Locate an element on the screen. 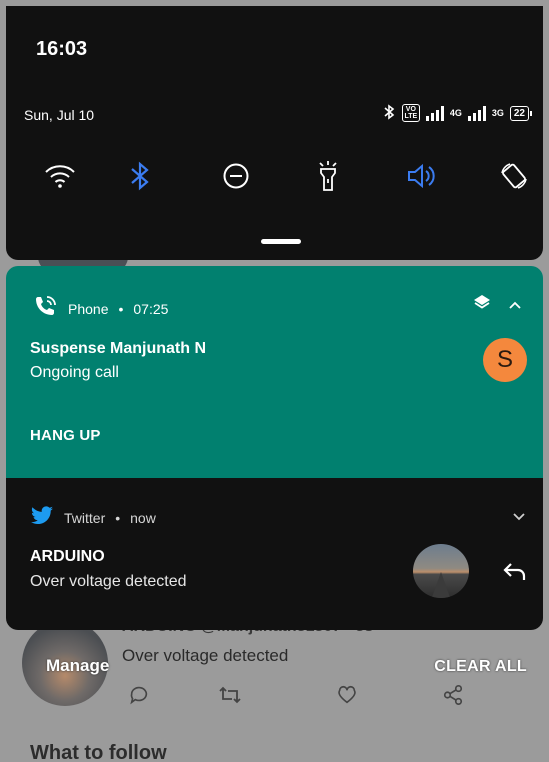 Image resolution: width=549 pixels, height=762 pixels. hang-up-button: HANG UP is located at coordinates (65, 435).